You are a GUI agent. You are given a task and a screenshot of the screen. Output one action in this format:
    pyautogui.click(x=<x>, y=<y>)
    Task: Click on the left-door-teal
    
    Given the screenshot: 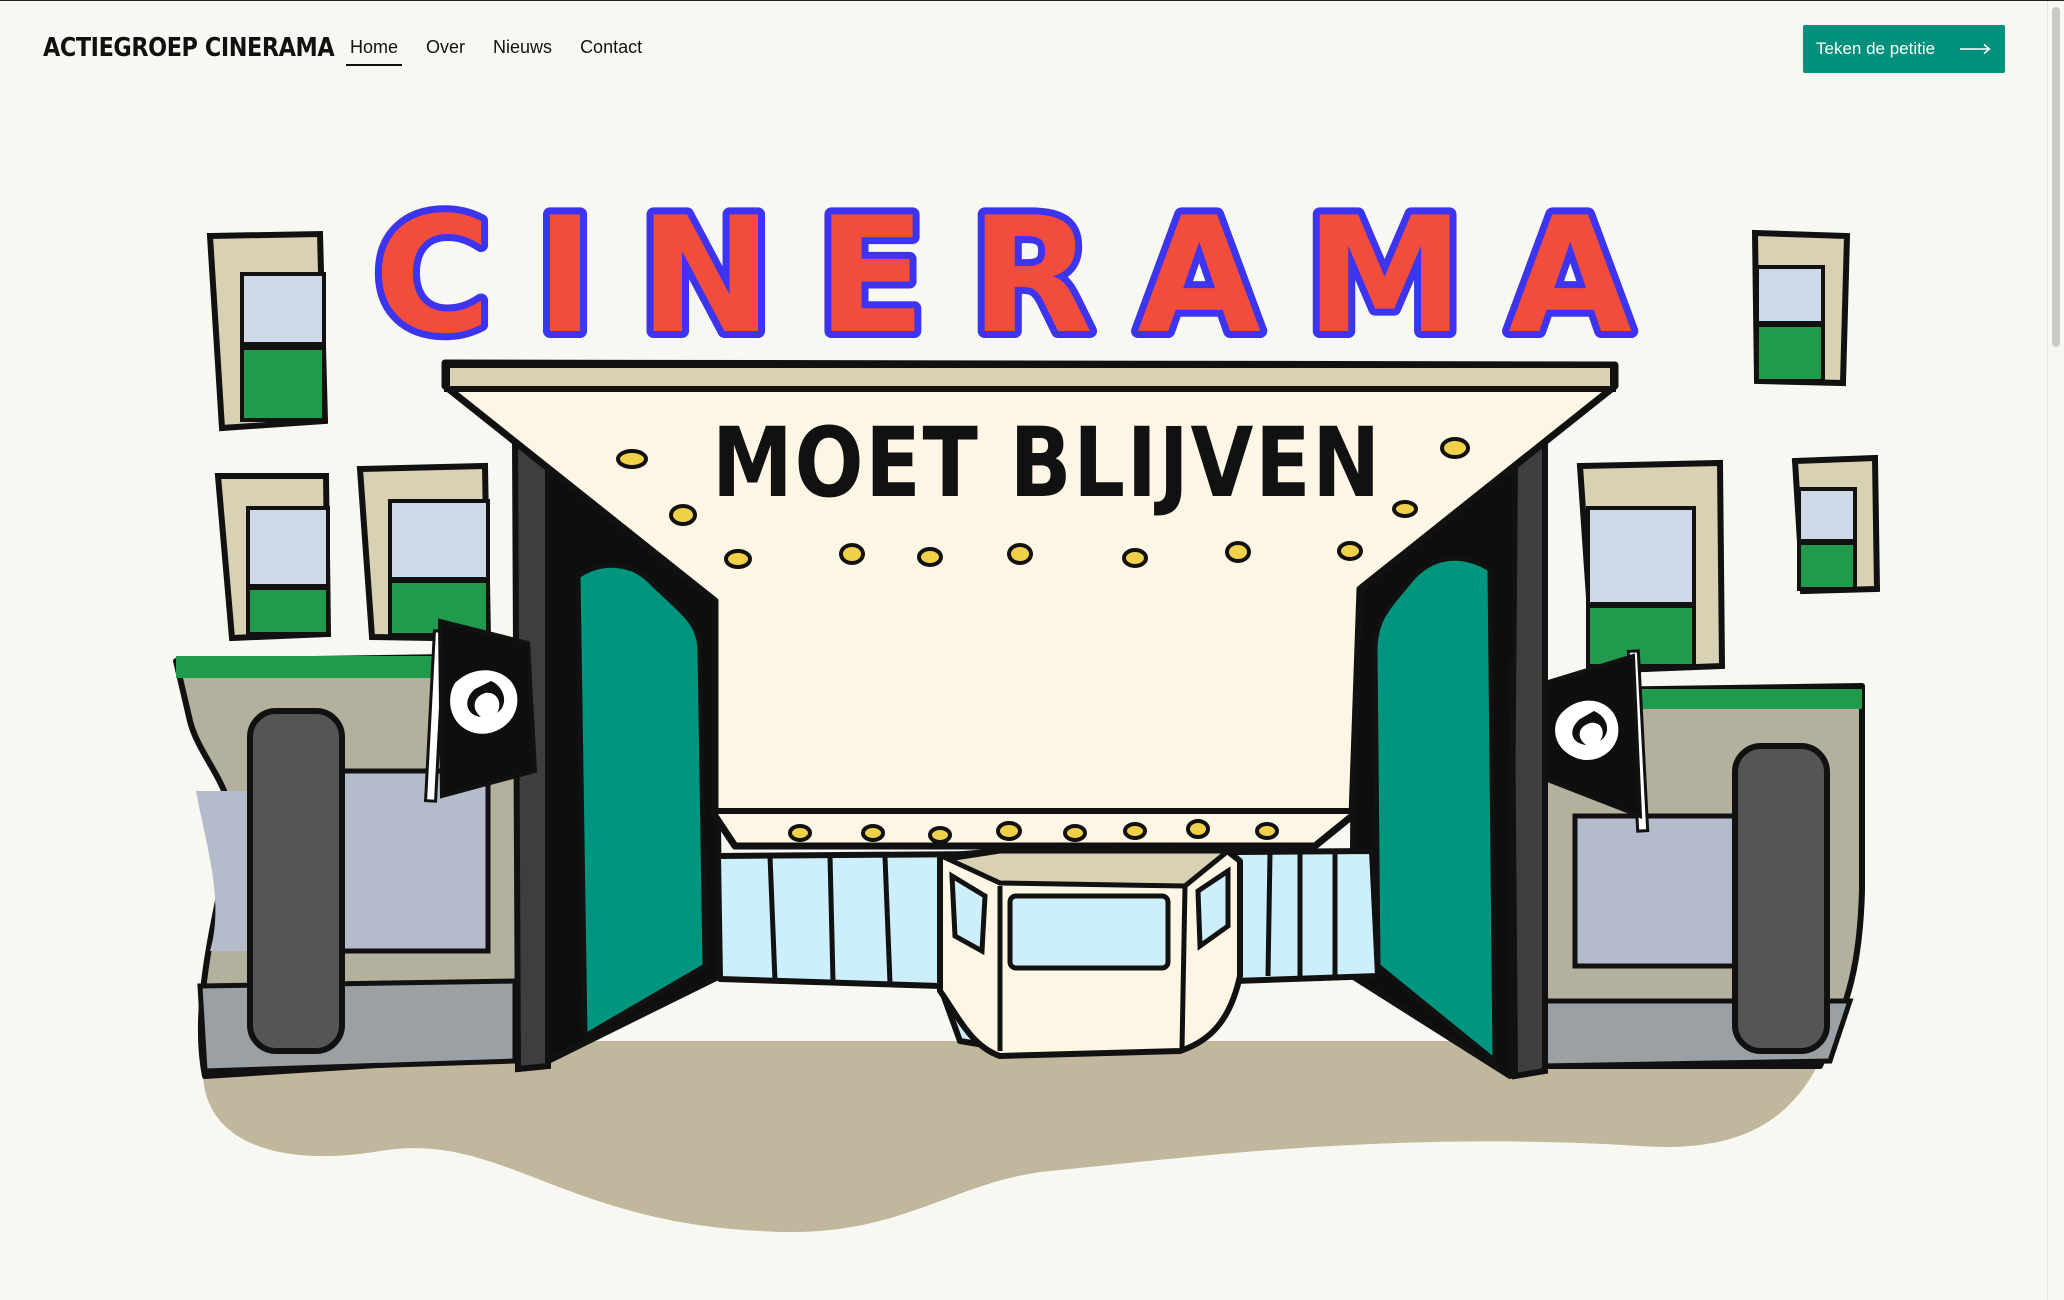 What is the action you would take?
    pyautogui.click(x=641, y=801)
    